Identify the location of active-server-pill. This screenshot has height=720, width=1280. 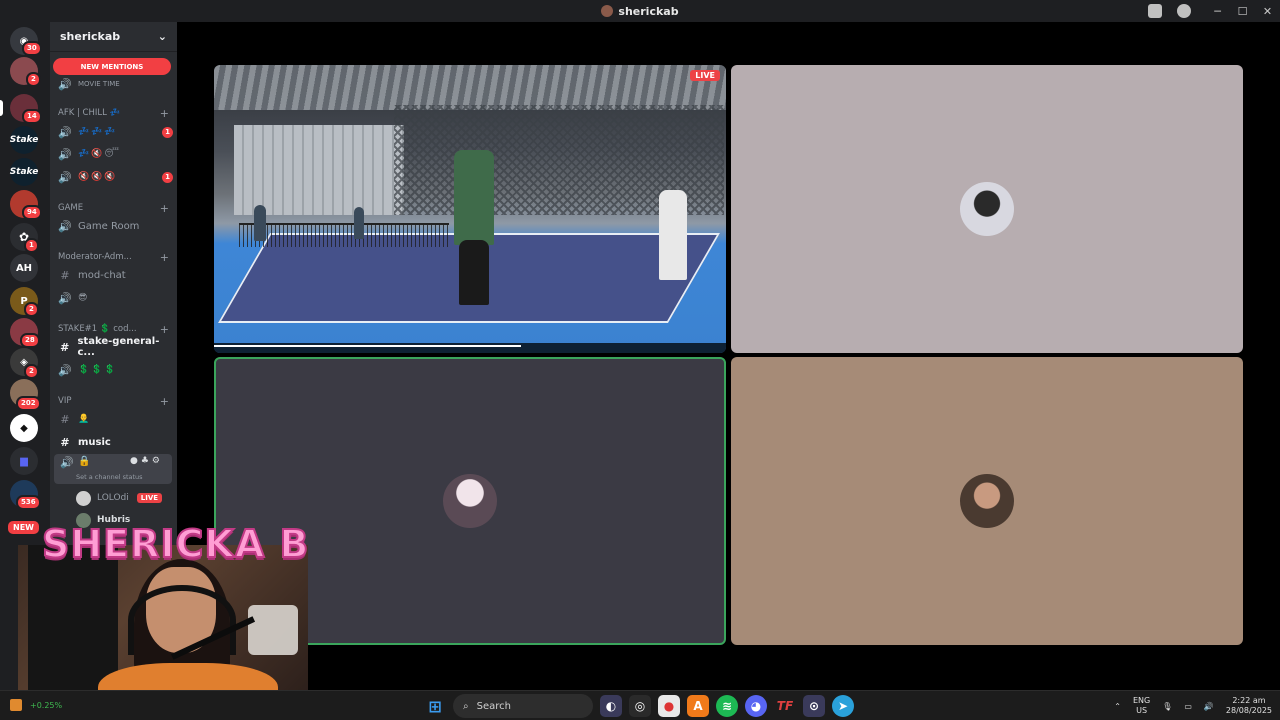
(1, 108).